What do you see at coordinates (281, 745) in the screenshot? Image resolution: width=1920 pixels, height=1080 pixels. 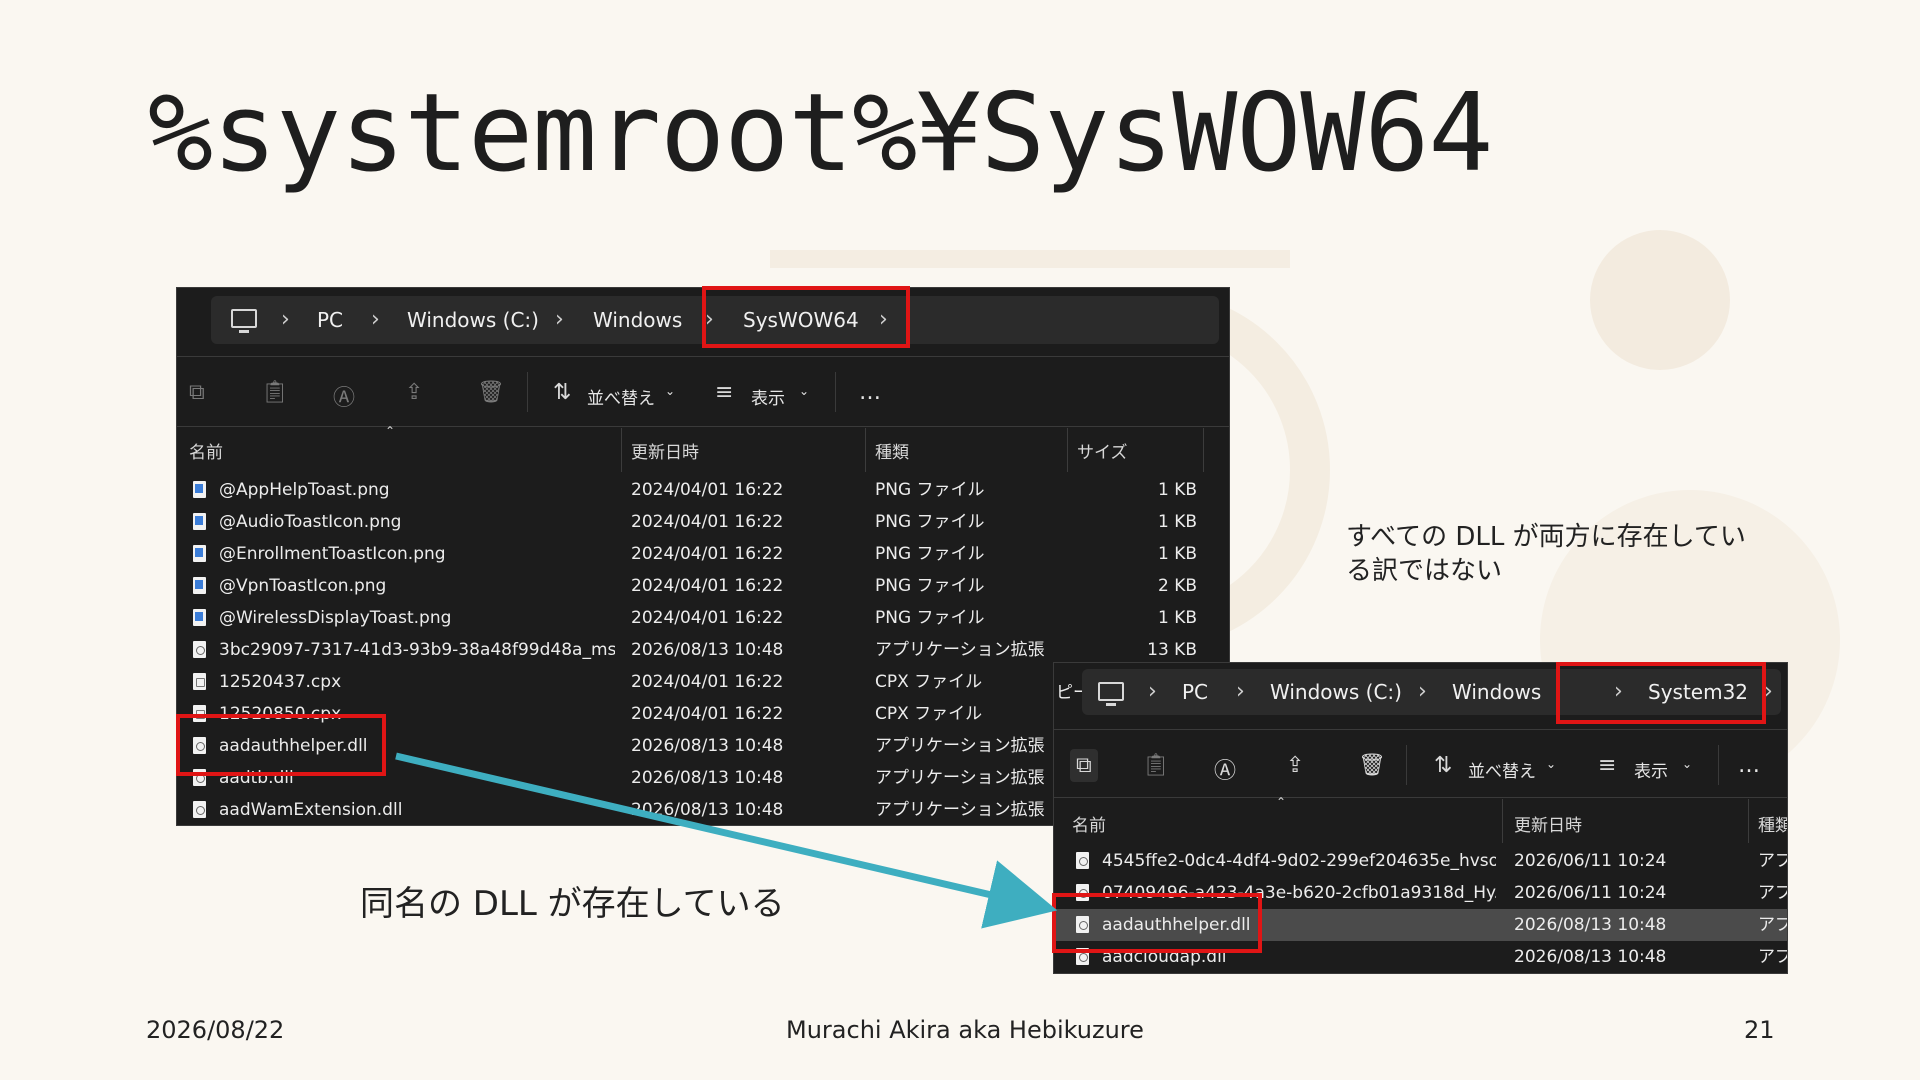 I see `highlight-box-aadauthhelper-left` at bounding box center [281, 745].